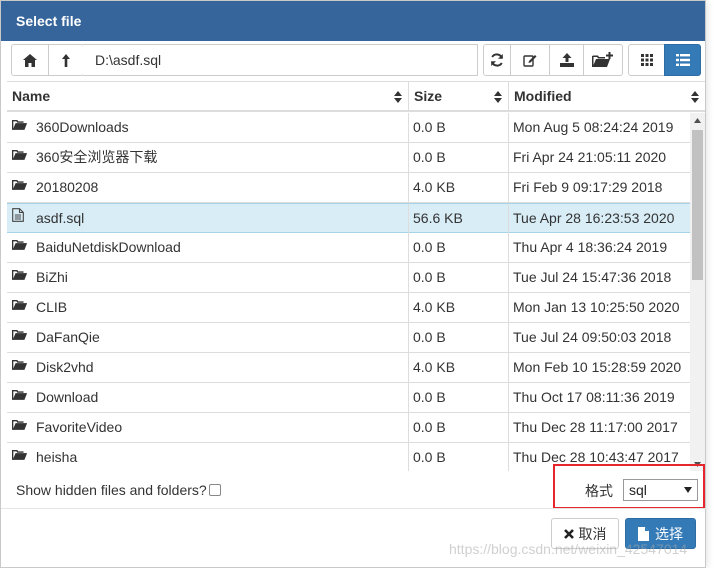  I want to click on home-icon, so click(30, 60).